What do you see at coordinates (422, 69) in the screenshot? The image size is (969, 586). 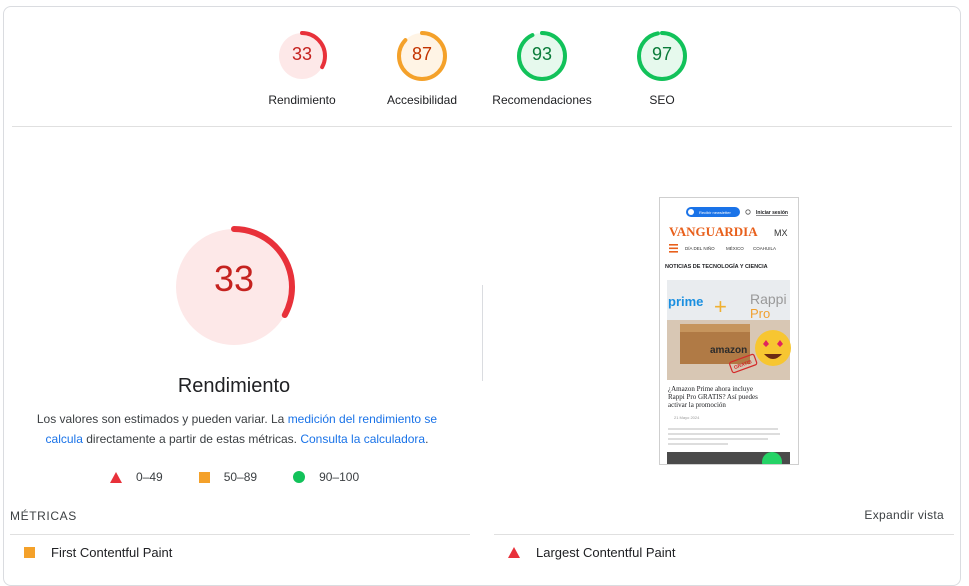 I see `gauge-accessibility: 87 Accesibilidad` at bounding box center [422, 69].